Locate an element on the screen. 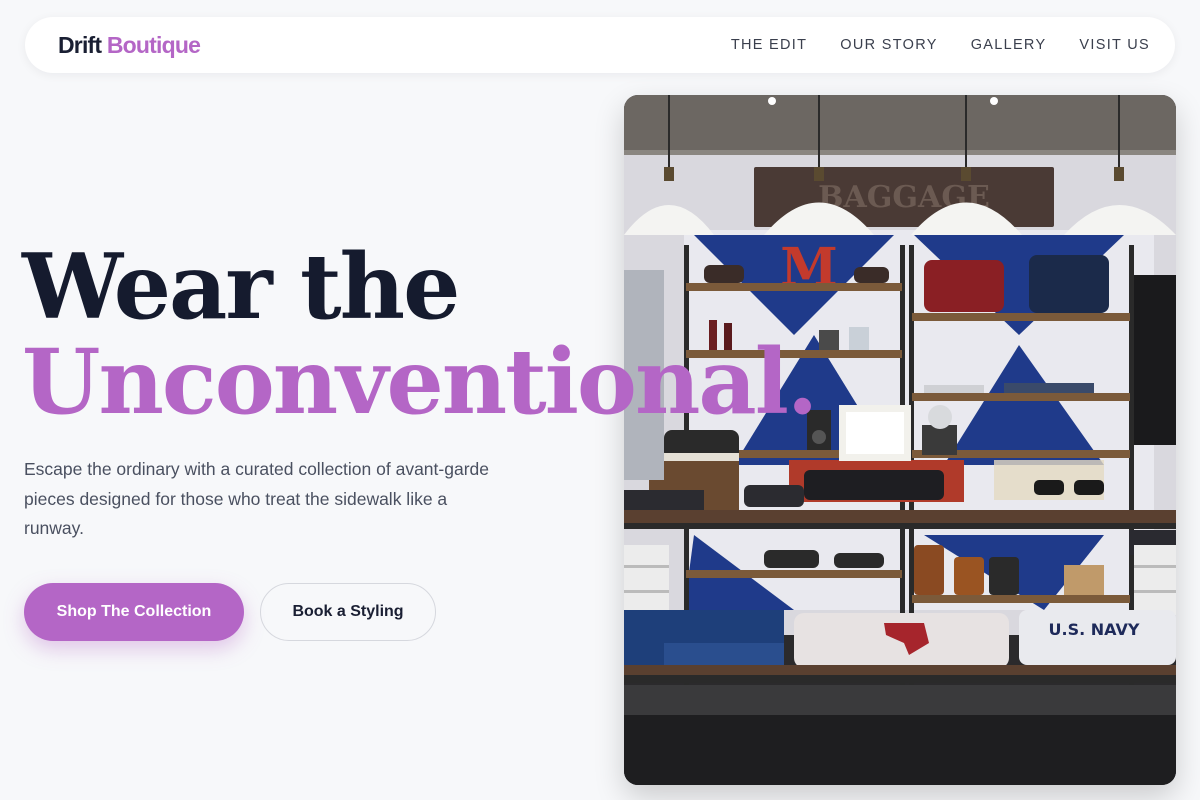 The width and height of the screenshot is (1200, 800). logo-main-text: Drift is located at coordinates (80, 44).